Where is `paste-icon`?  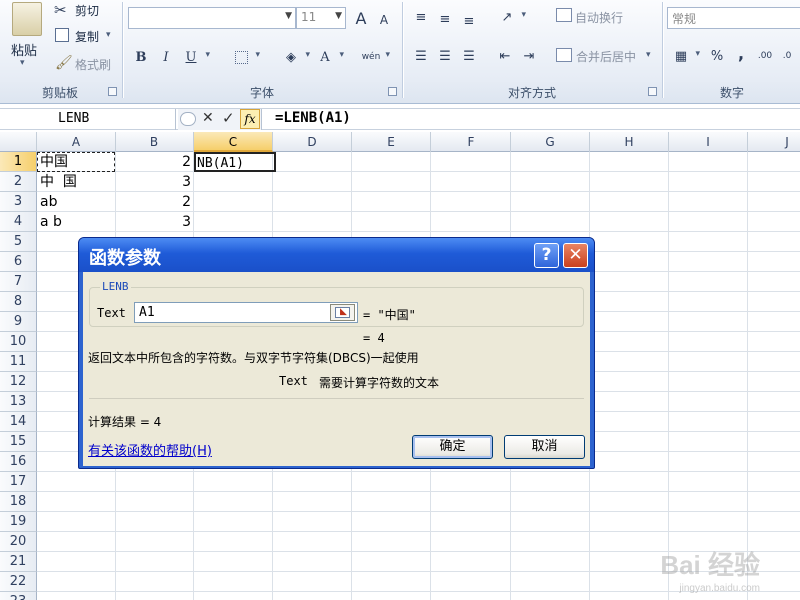
paste-icon is located at coordinates (27, 19).